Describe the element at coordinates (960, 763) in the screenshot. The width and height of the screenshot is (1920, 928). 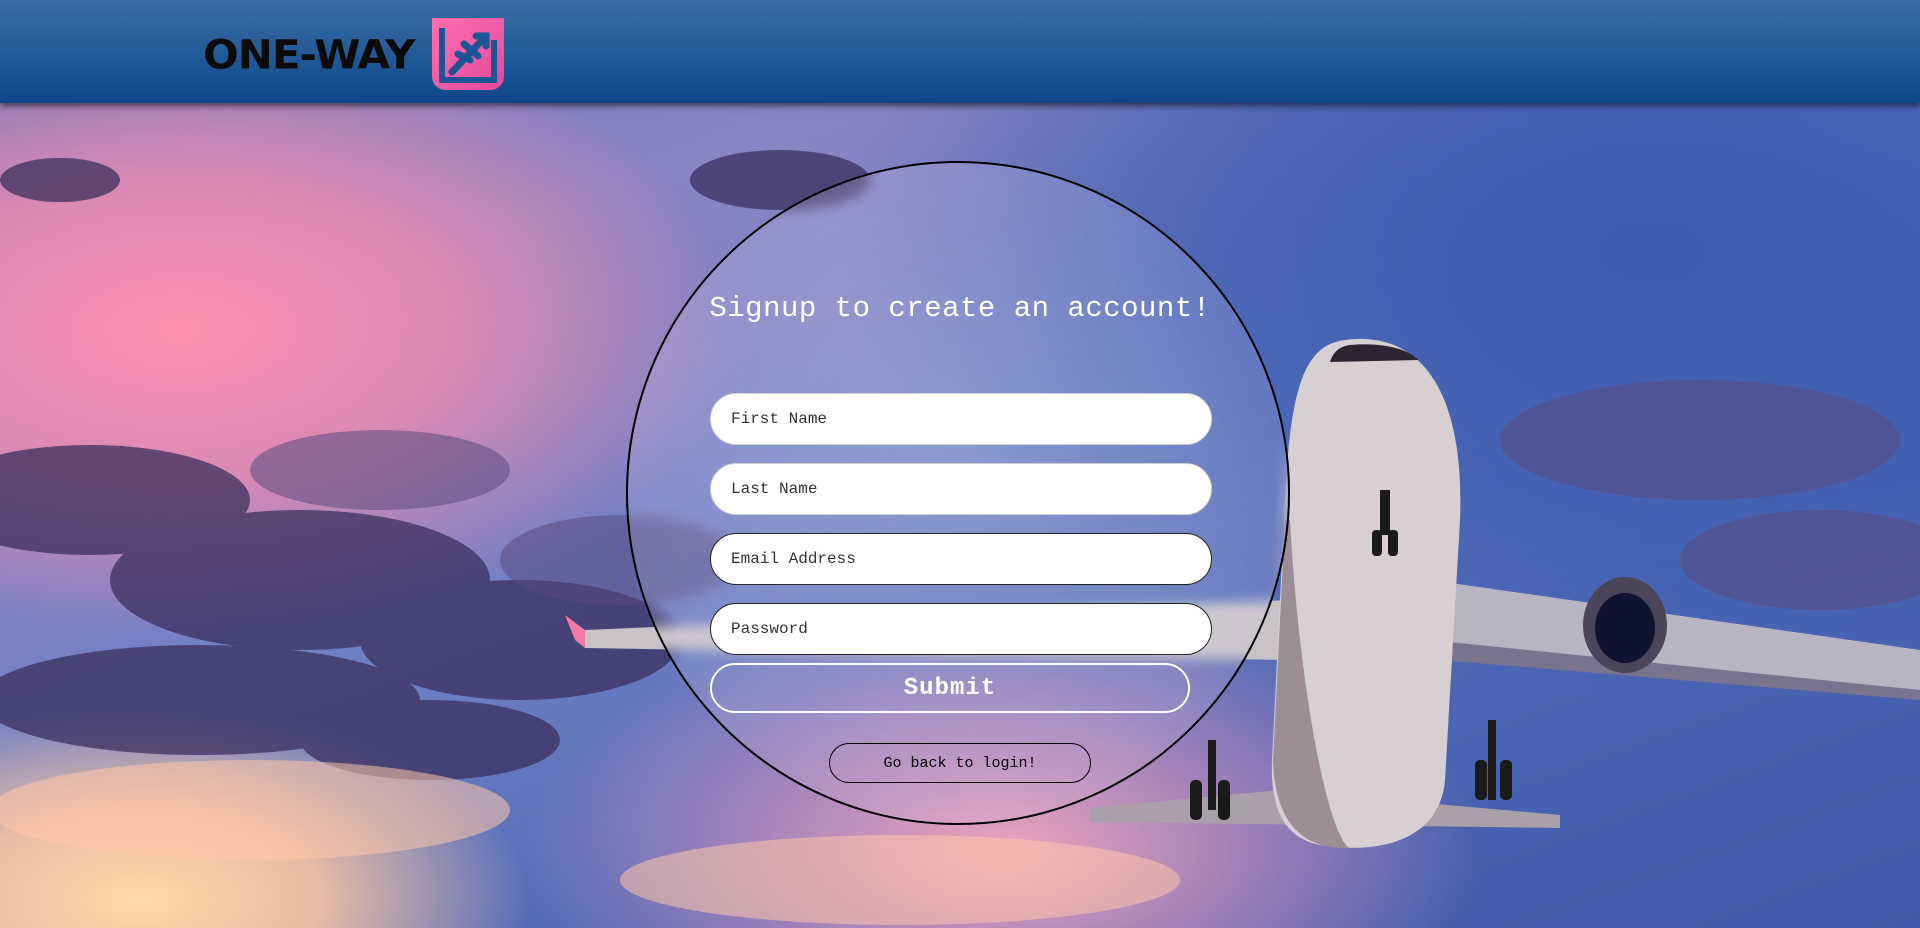
I see `back-to-login-button: Go back to login!` at that location.